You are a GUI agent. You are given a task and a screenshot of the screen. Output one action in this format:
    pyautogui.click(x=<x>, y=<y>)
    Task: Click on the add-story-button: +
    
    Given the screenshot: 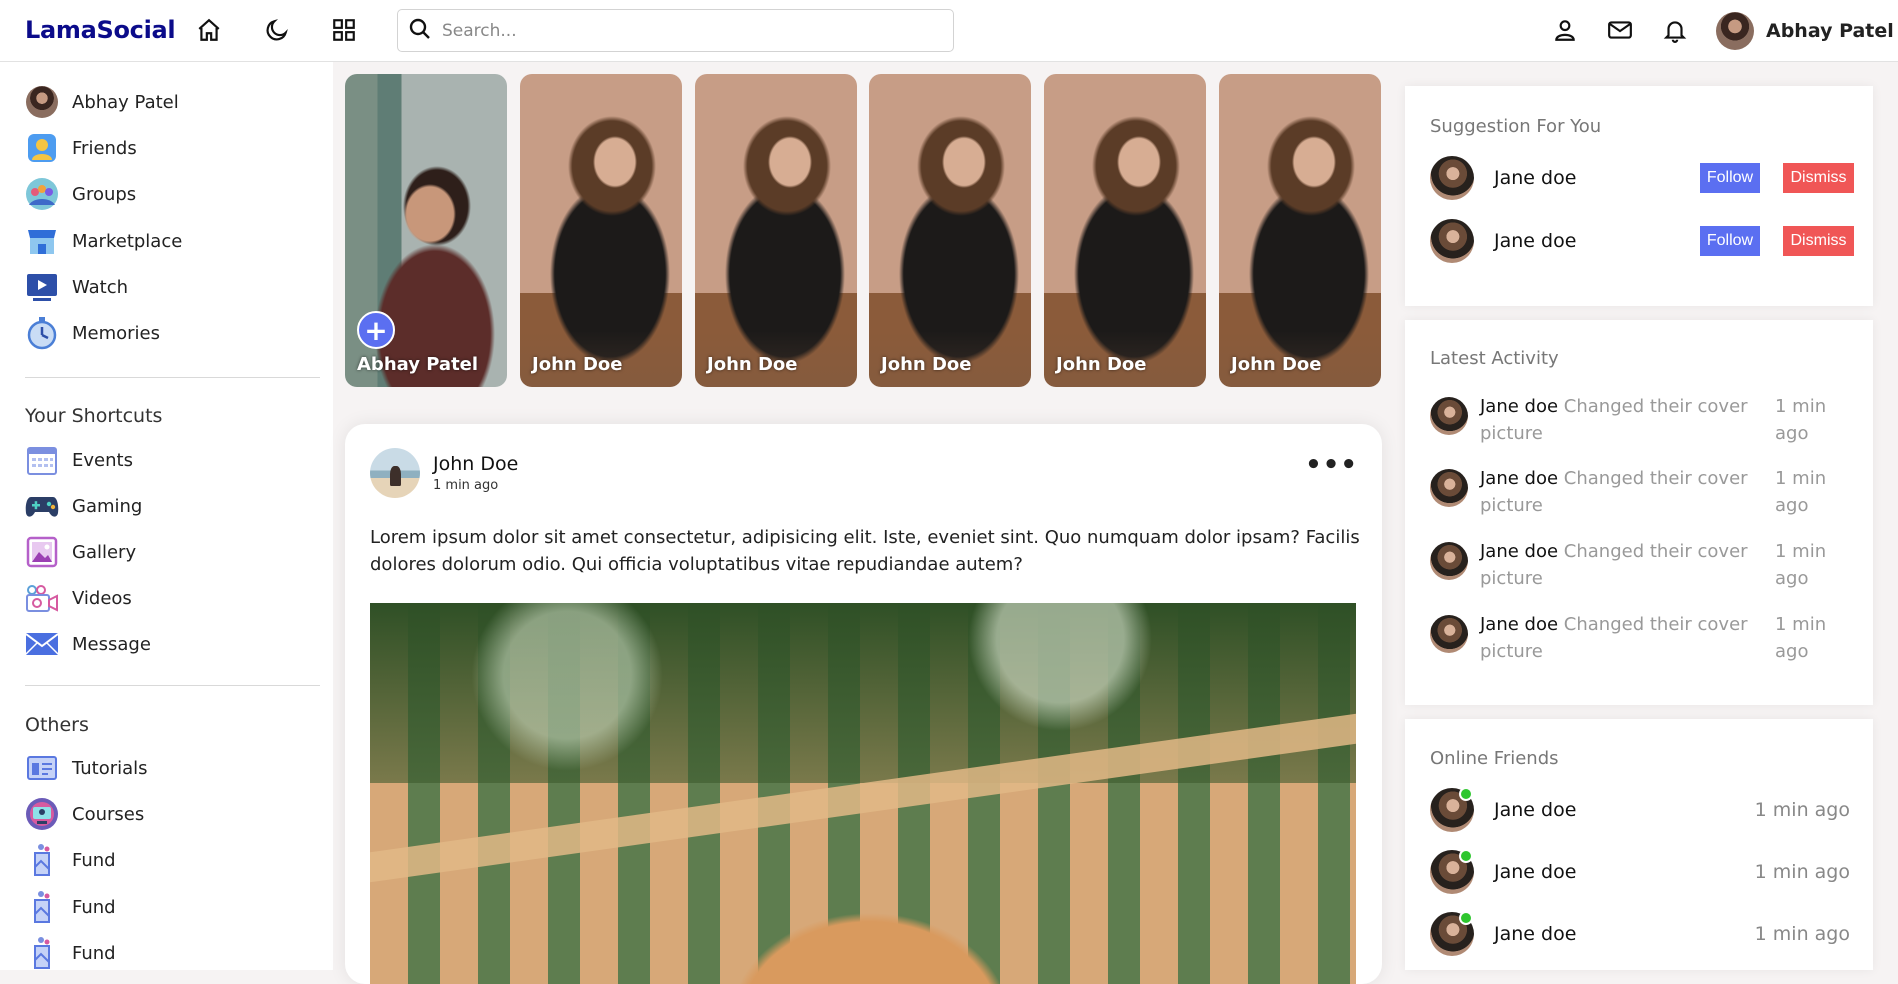 What is the action you would take?
    pyautogui.click(x=376, y=330)
    